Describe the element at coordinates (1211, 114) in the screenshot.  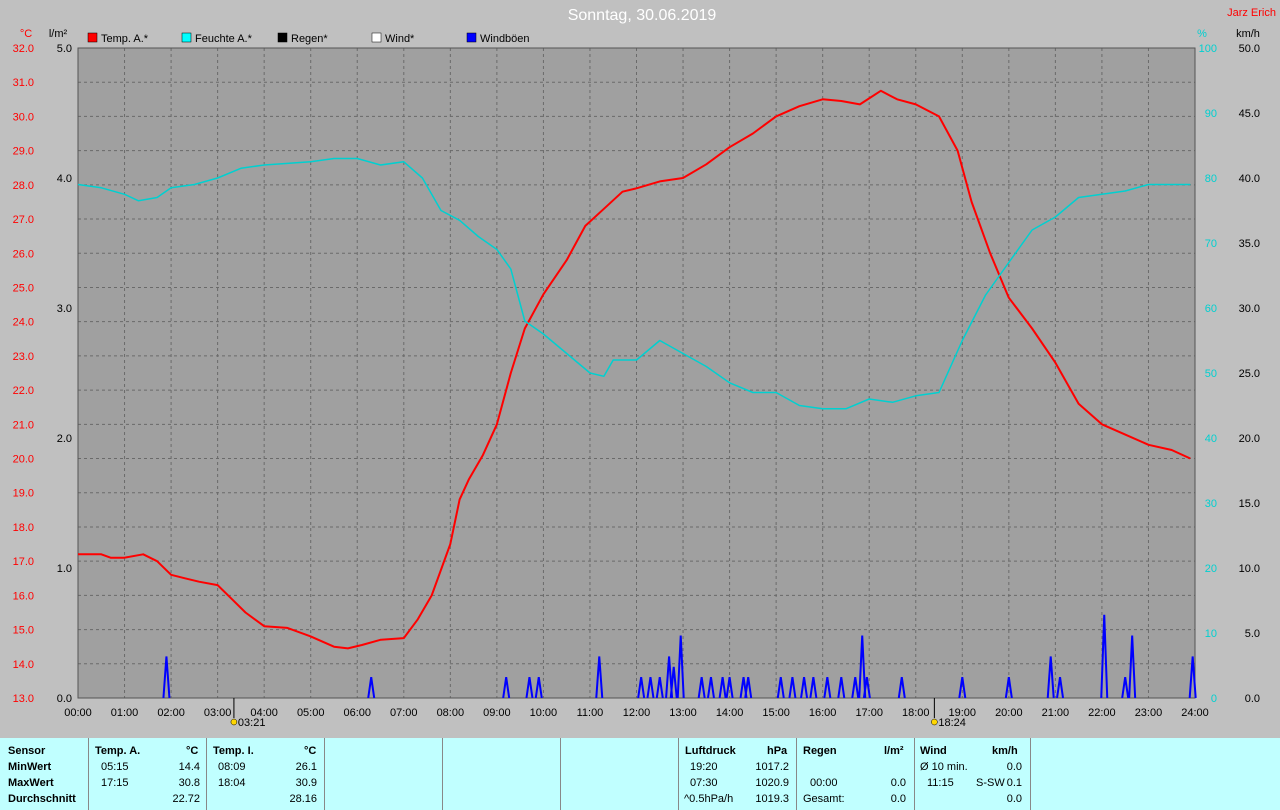
I see `humidity-tick-label: 90` at that location.